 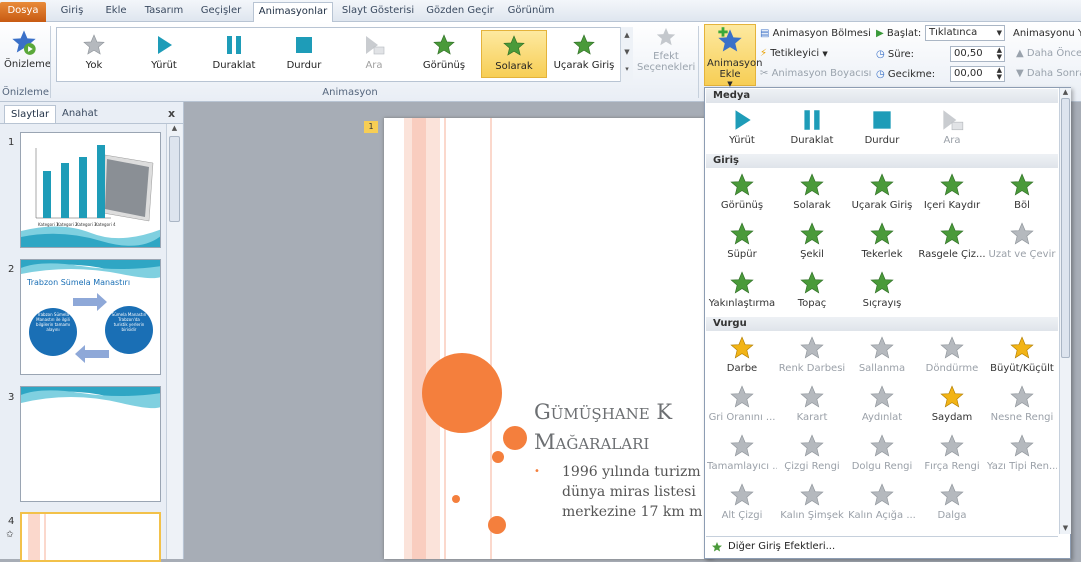 What do you see at coordinates (1048, 74) in the screenshot?
I see `move-later-button: ▼ Daha Sonra` at bounding box center [1048, 74].